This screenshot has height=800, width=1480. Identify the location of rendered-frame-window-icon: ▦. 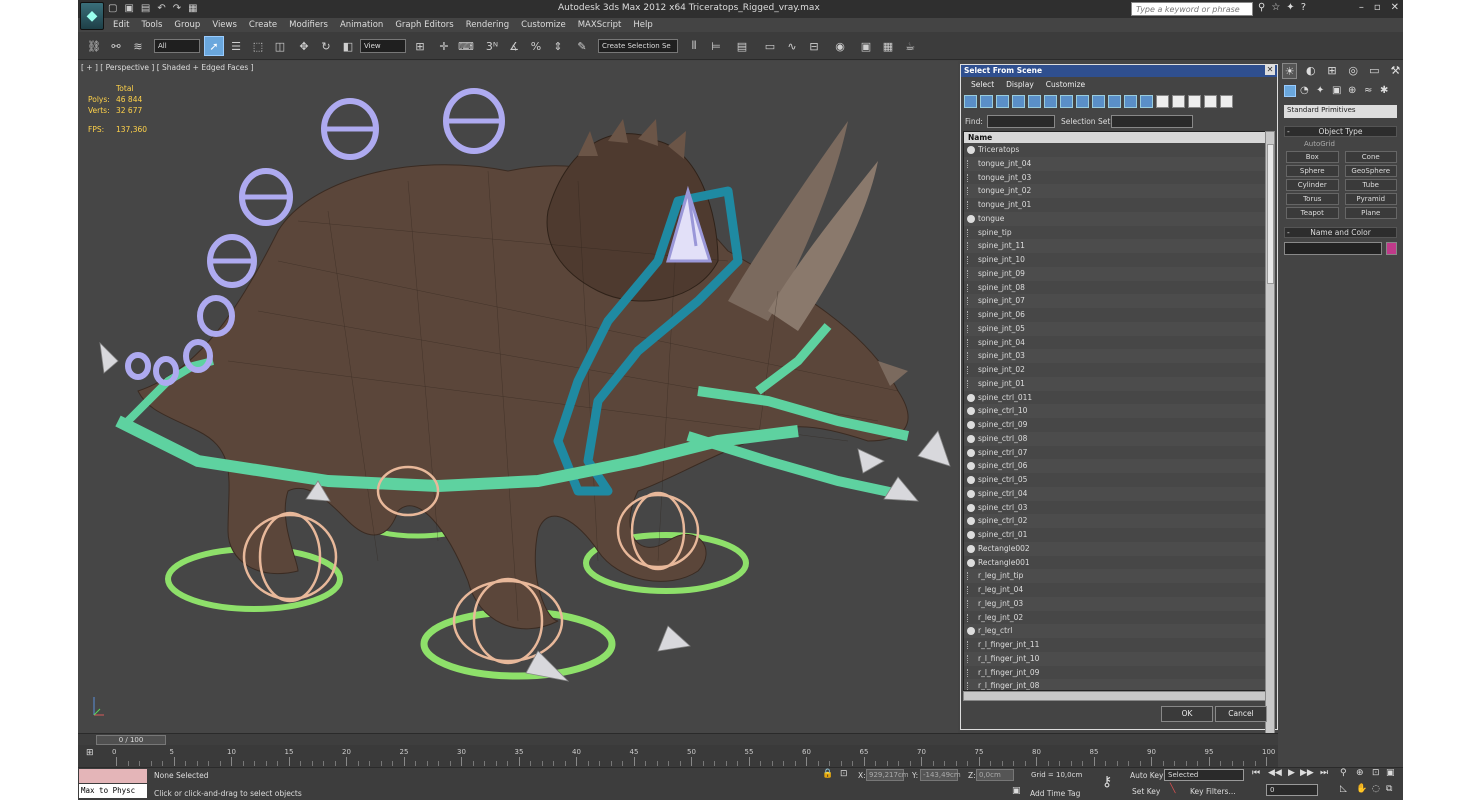
(888, 46).